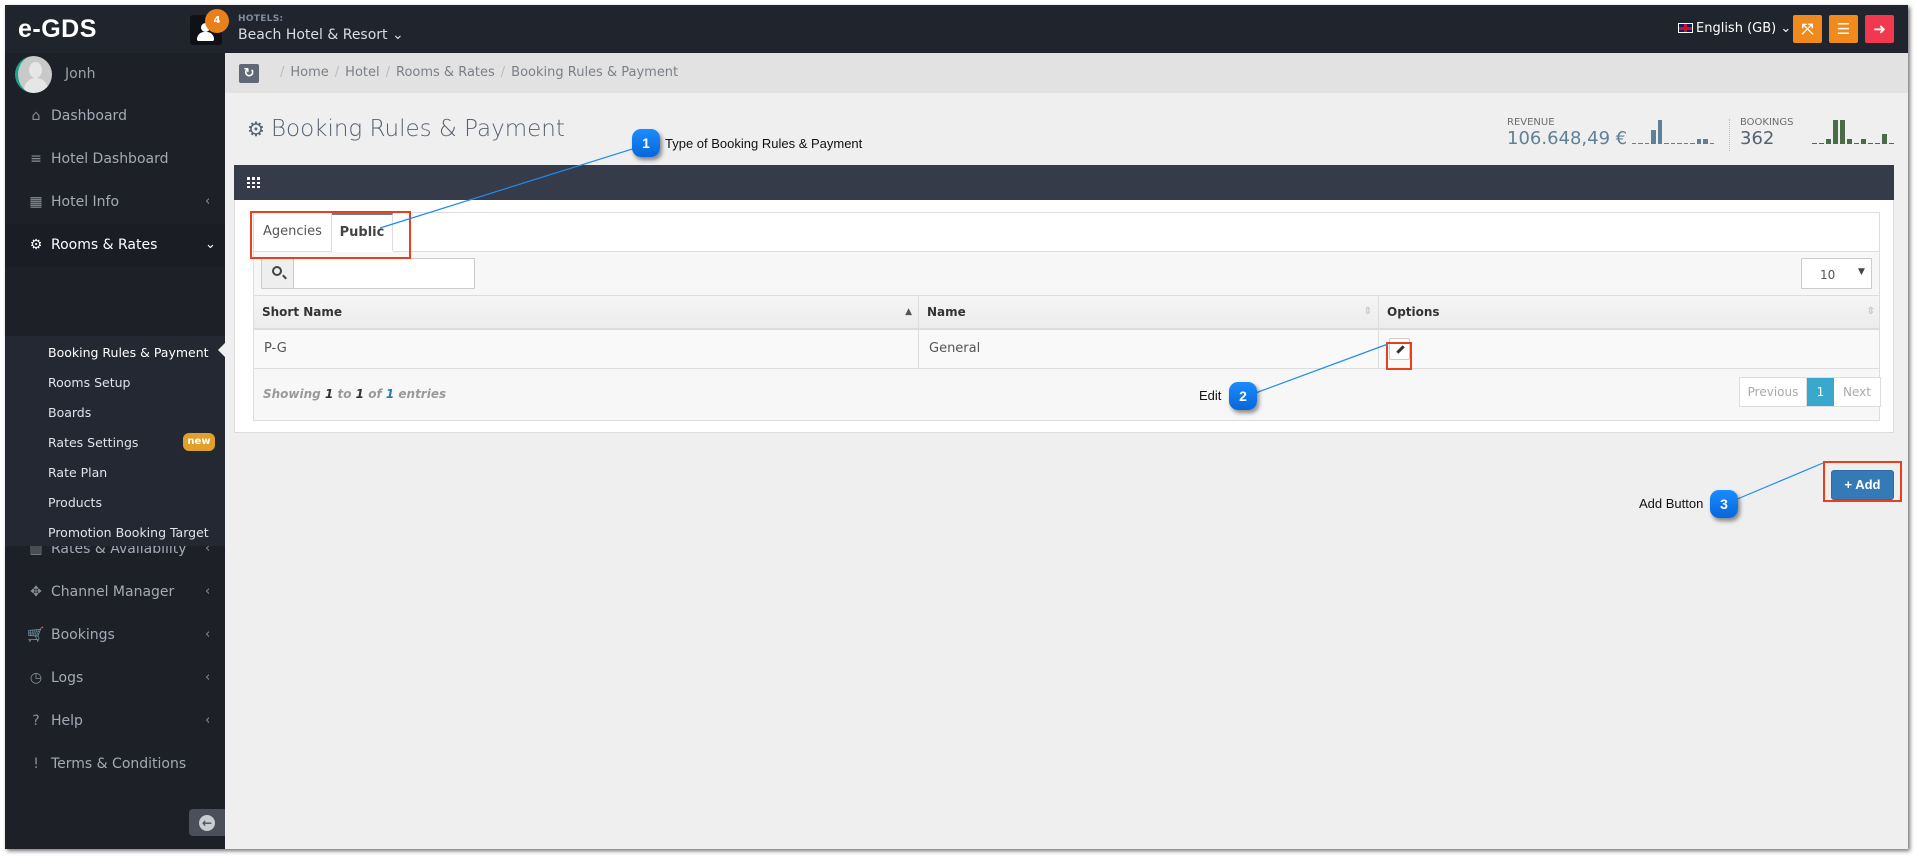  I want to click on column-header-name: Name ⇳, so click(1149, 312).